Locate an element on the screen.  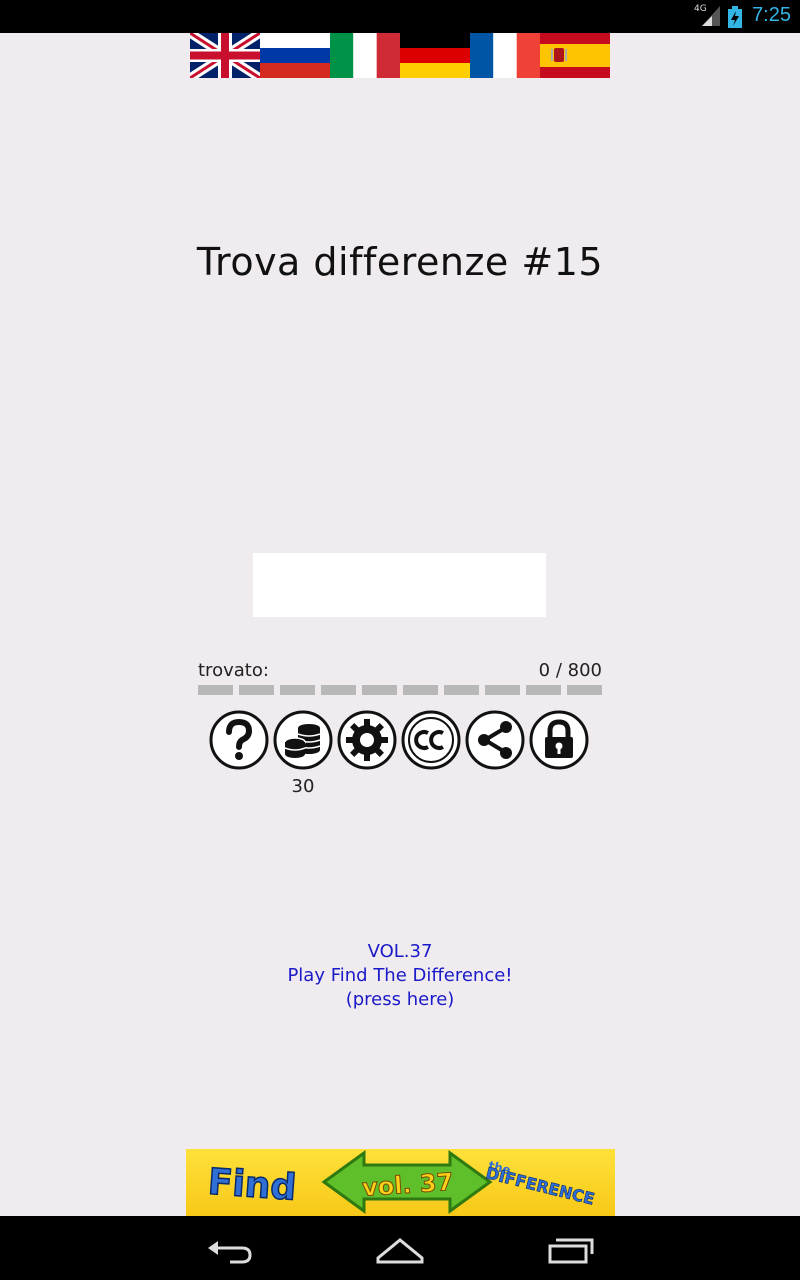
lock-icon is located at coordinates (559, 740).